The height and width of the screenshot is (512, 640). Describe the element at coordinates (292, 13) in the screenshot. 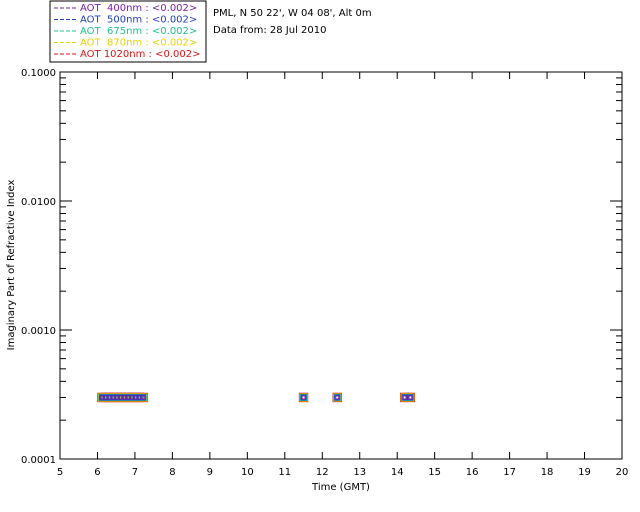

I see `location-text: PML, N 50 22', W 04 08', Alt 0m` at that location.